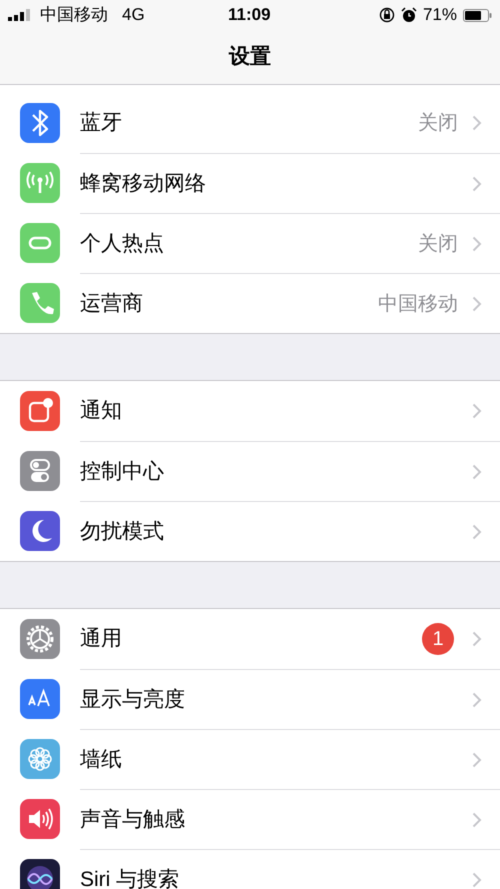 The image size is (500, 889). Describe the element at coordinates (40, 303) in the screenshot. I see `phone-icon` at that location.